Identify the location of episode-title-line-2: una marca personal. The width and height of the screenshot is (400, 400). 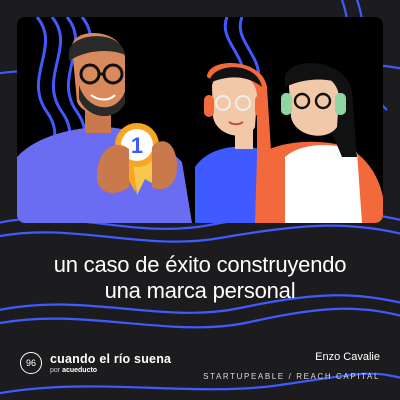
(200, 290).